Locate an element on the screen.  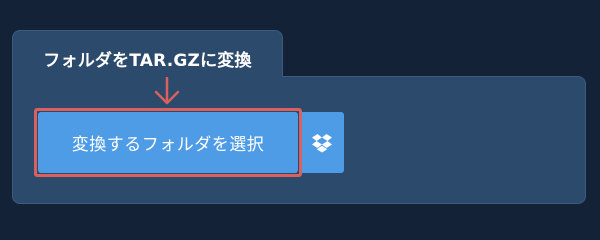
select-folder-label: 変換するフォルダを選択 is located at coordinates (168, 145).